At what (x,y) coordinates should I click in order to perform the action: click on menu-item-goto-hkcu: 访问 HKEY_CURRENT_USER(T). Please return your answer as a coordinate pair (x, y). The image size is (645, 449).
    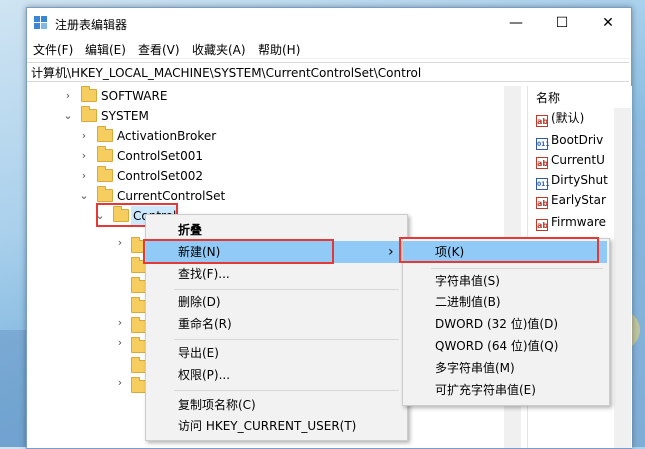
    Looking at the image, I should click on (275, 426).